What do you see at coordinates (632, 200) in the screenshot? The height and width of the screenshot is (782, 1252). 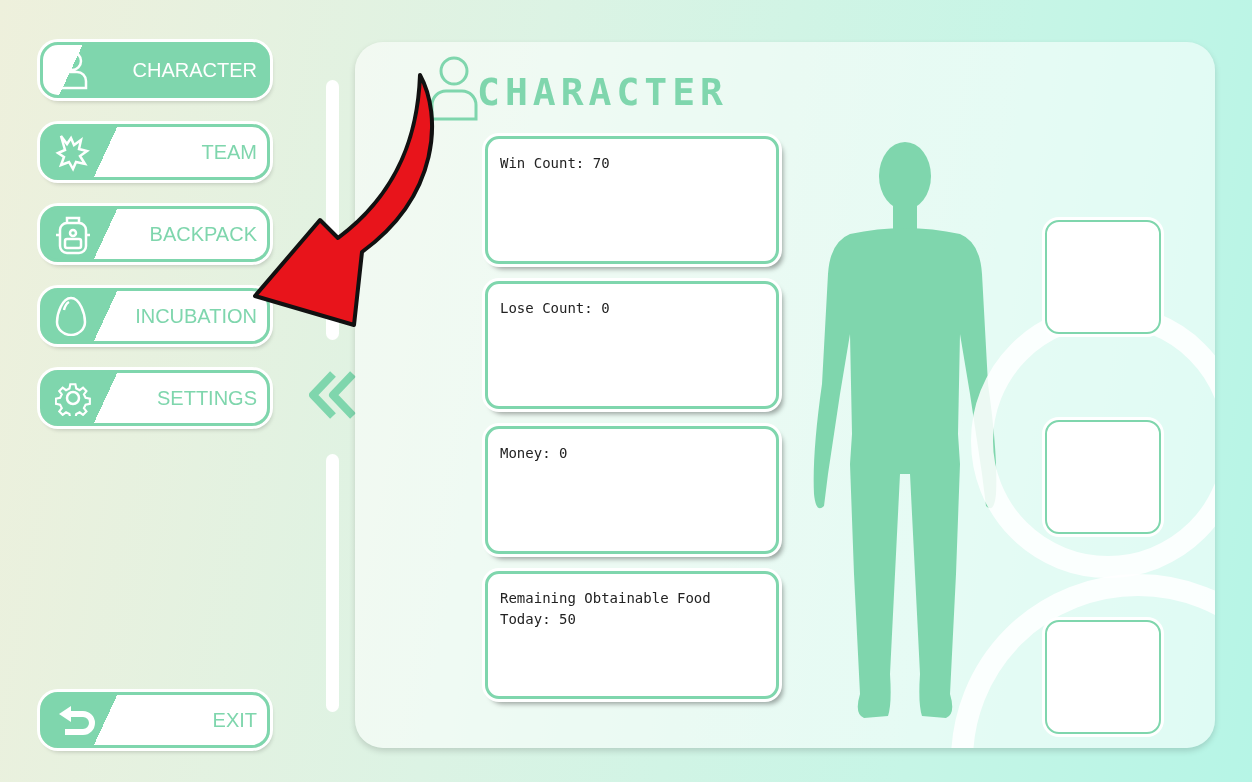 I see `stat-card: Win Count: 70` at bounding box center [632, 200].